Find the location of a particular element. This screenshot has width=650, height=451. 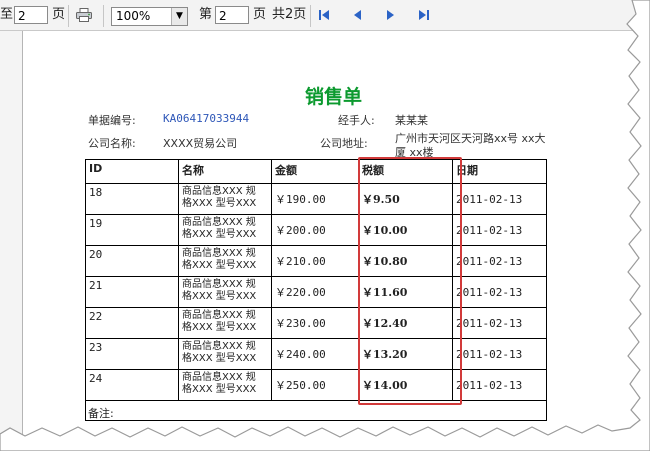

note-label: 备注: is located at coordinates (101, 413).